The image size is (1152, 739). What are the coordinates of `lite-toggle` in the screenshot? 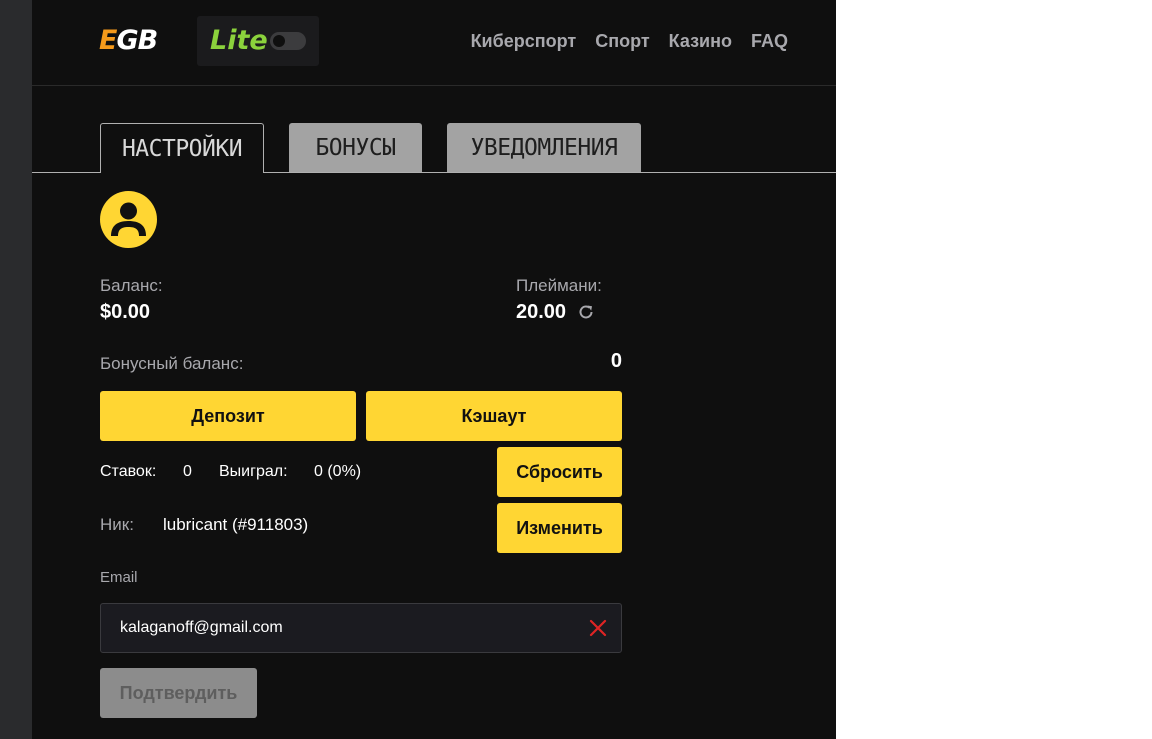 It's located at (288, 41).